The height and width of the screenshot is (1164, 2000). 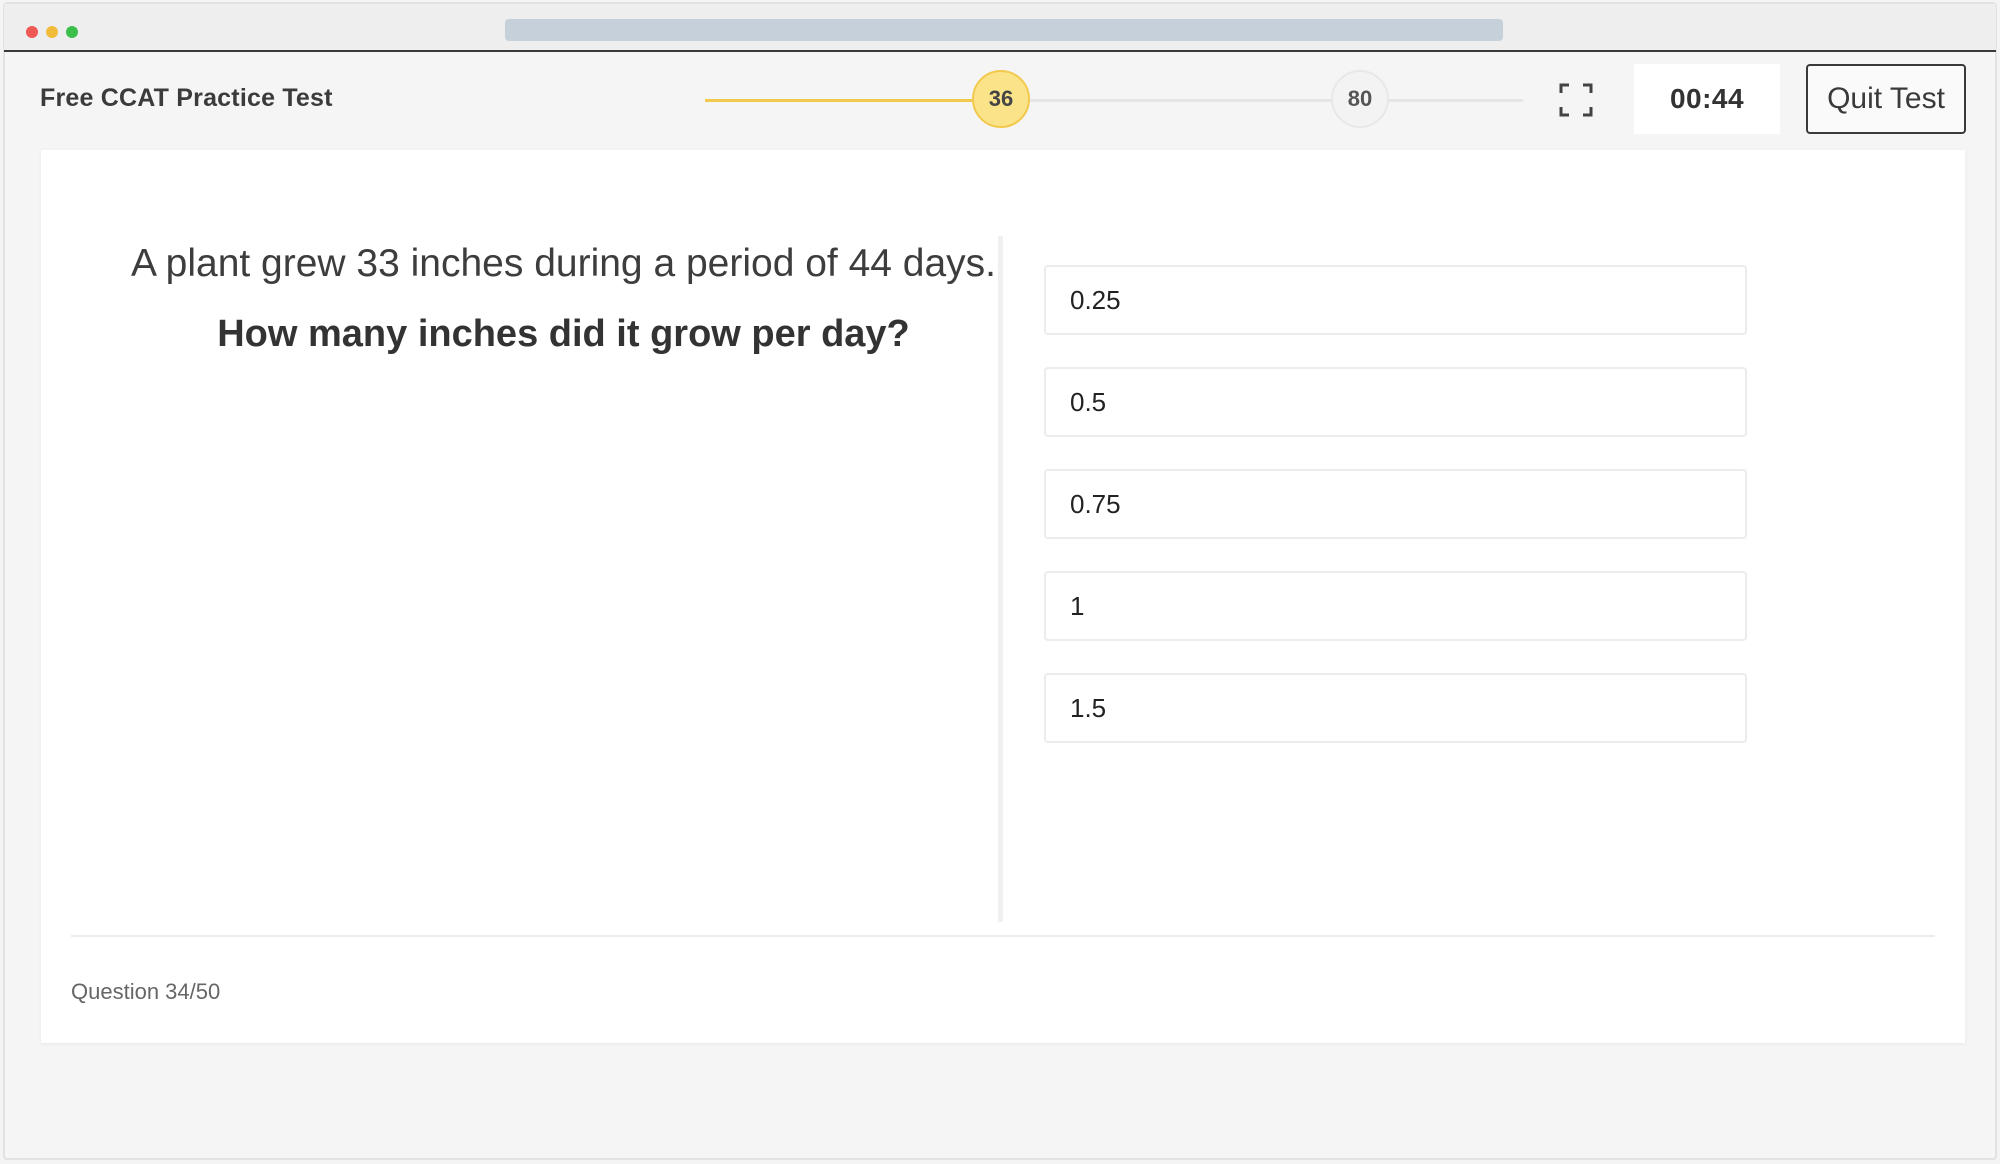 What do you see at coordinates (844, 100) in the screenshot?
I see `score-progress-fill` at bounding box center [844, 100].